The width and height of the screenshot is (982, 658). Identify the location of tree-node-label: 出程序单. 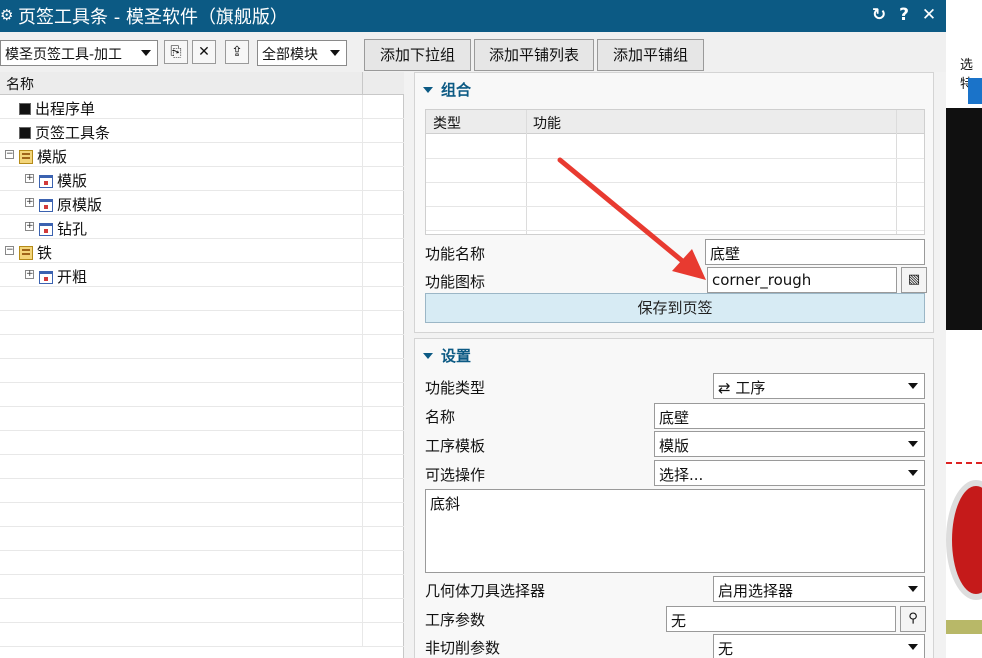
(65, 109).